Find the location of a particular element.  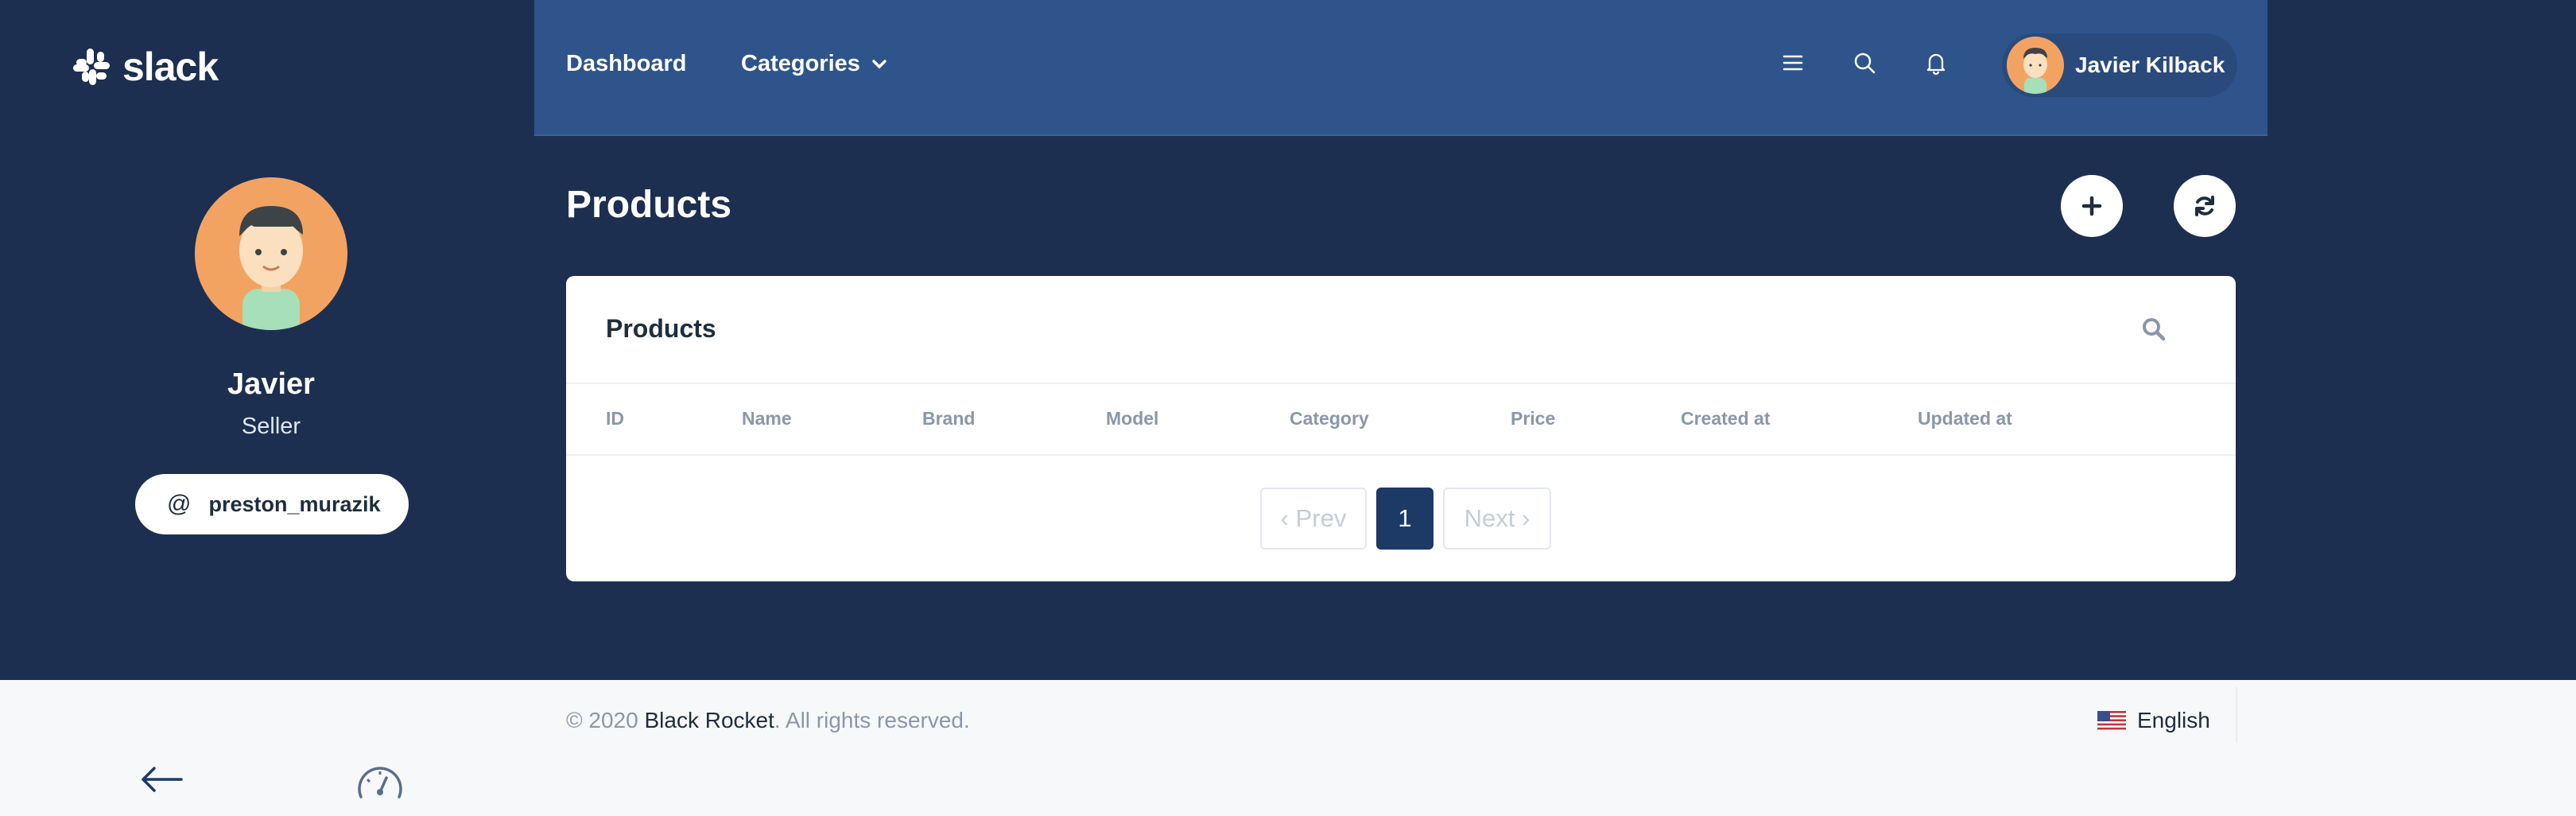

speedometer-icon is located at coordinates (380, 782).